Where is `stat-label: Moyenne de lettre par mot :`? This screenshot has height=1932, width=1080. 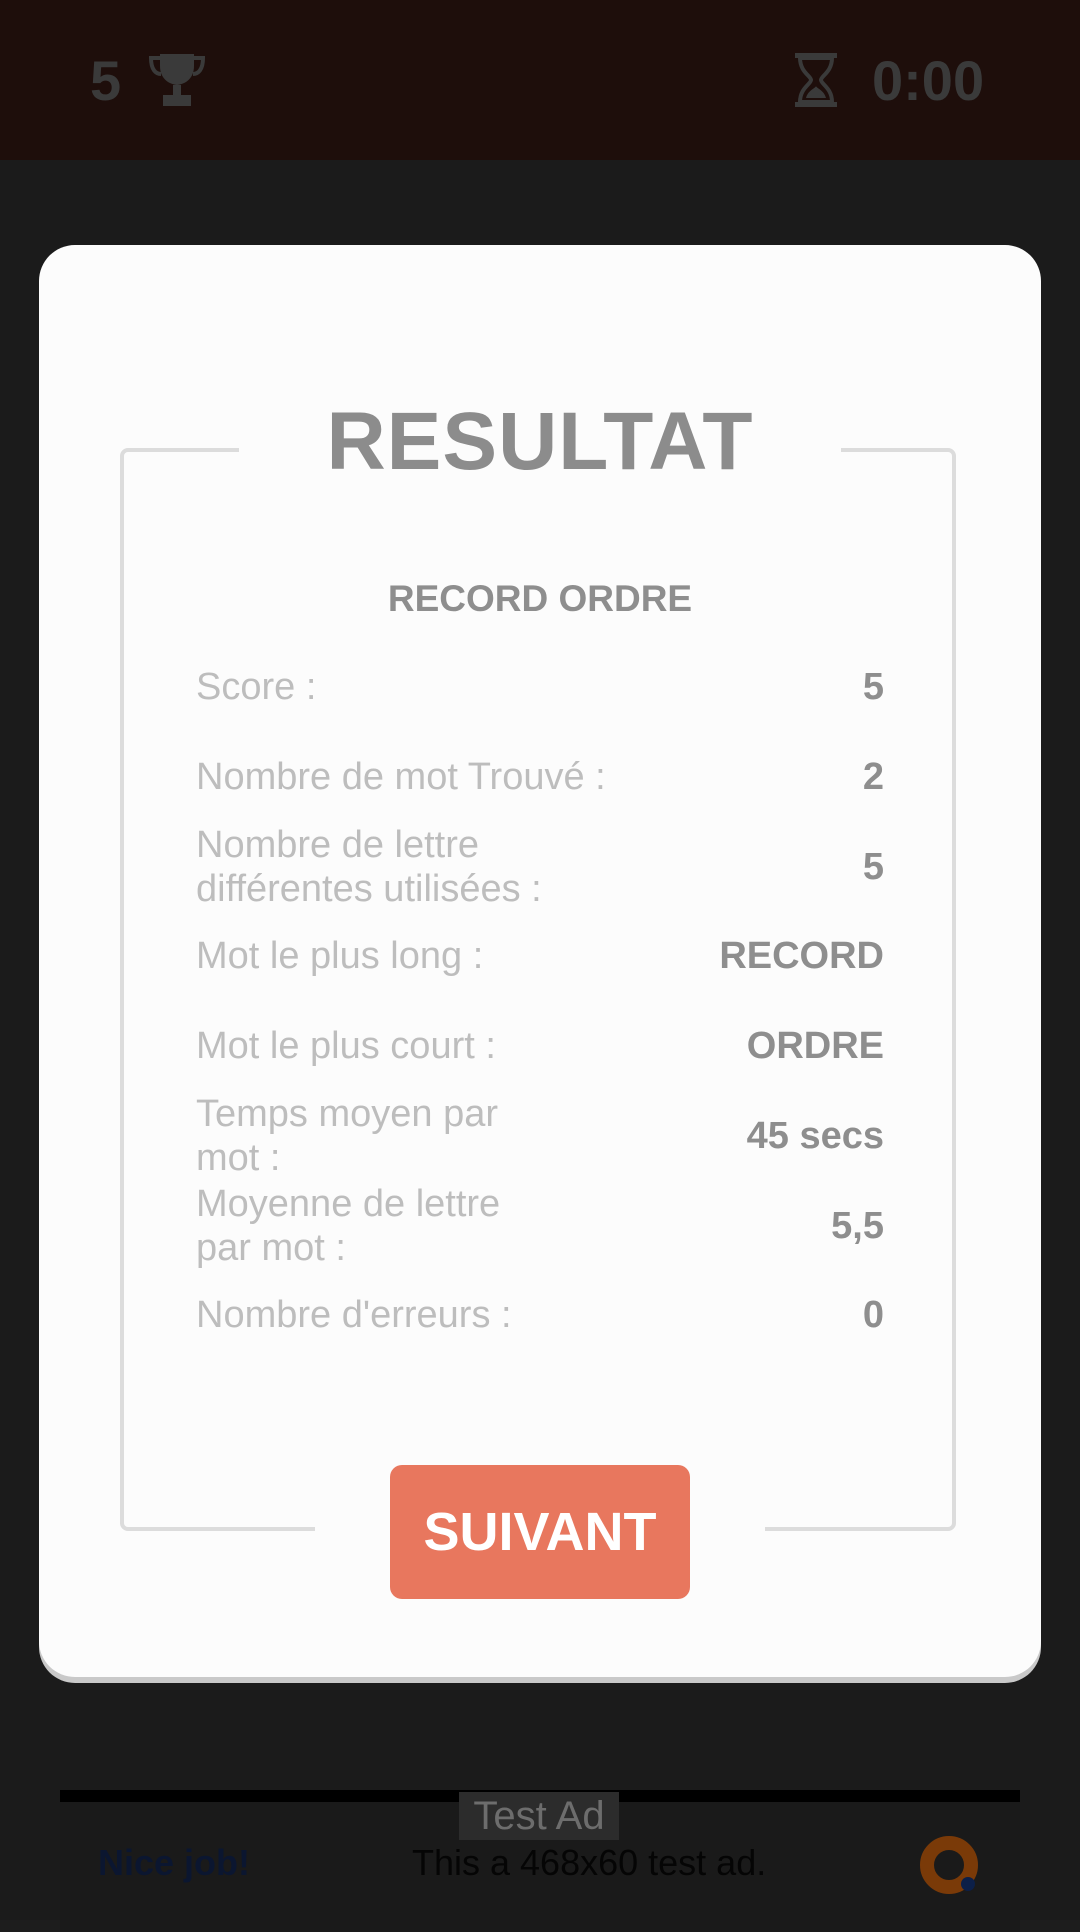
stat-label: Moyenne de lettre par mot : is located at coordinates (348, 1226).